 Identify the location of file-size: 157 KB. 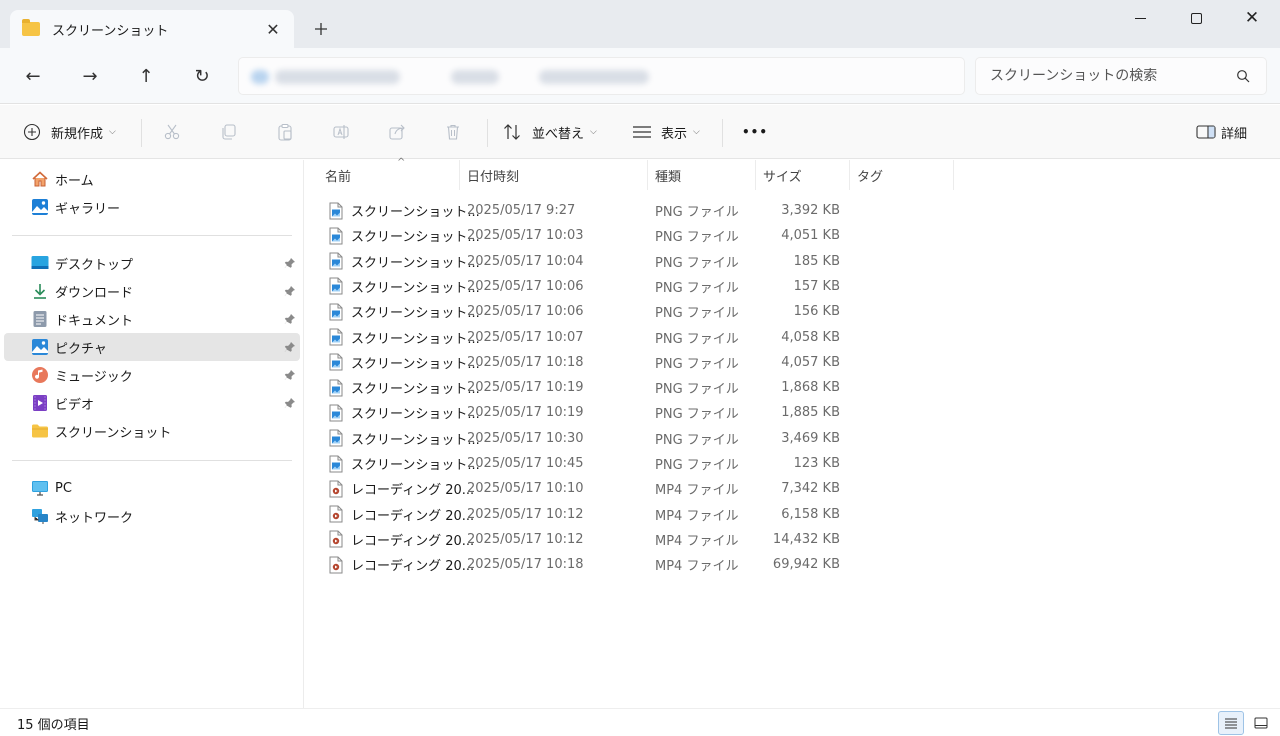
(816, 286).